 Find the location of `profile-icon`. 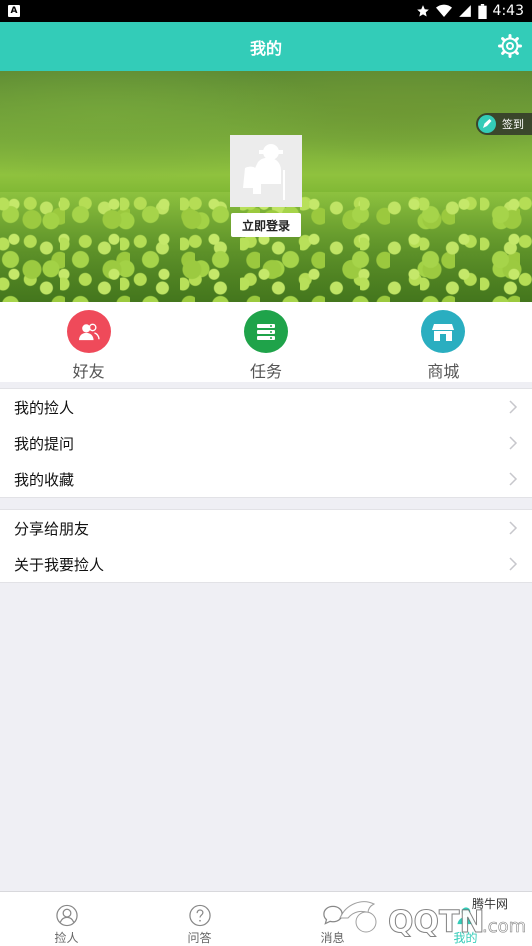

profile-icon is located at coordinates (465, 916).